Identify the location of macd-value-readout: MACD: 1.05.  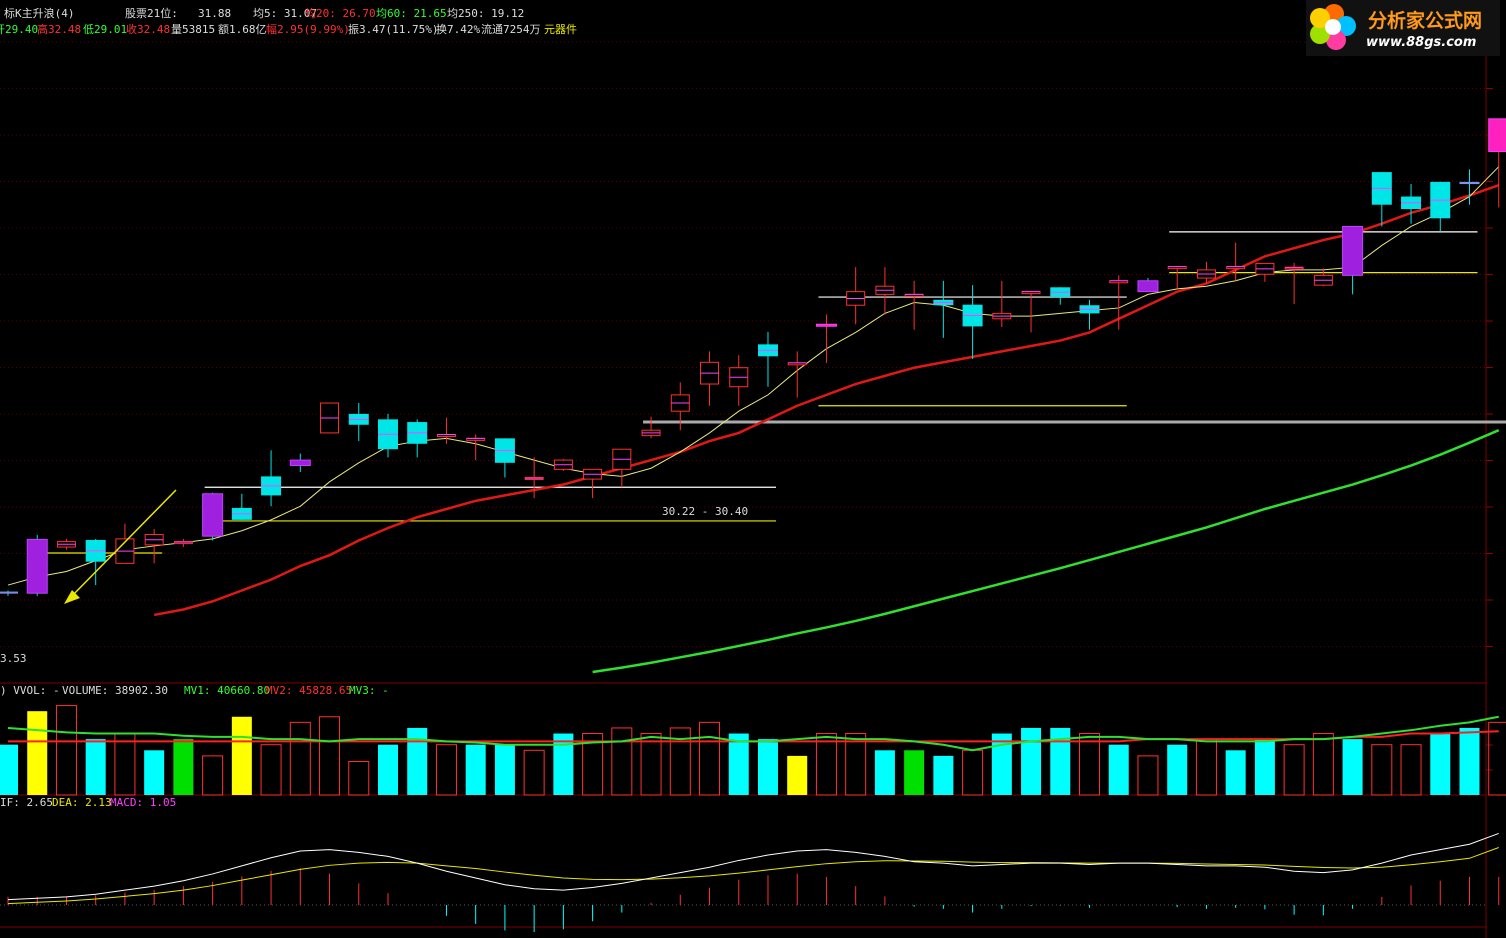
(143, 802).